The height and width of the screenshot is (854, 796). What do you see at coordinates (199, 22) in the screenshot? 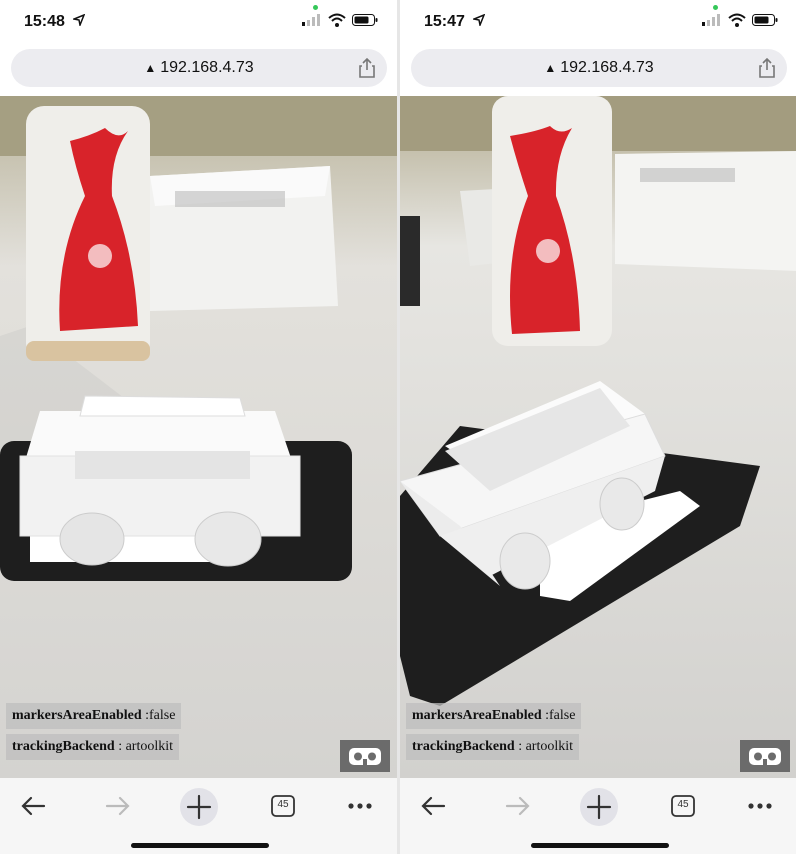
I see `status-bar: 15:48` at bounding box center [199, 22].